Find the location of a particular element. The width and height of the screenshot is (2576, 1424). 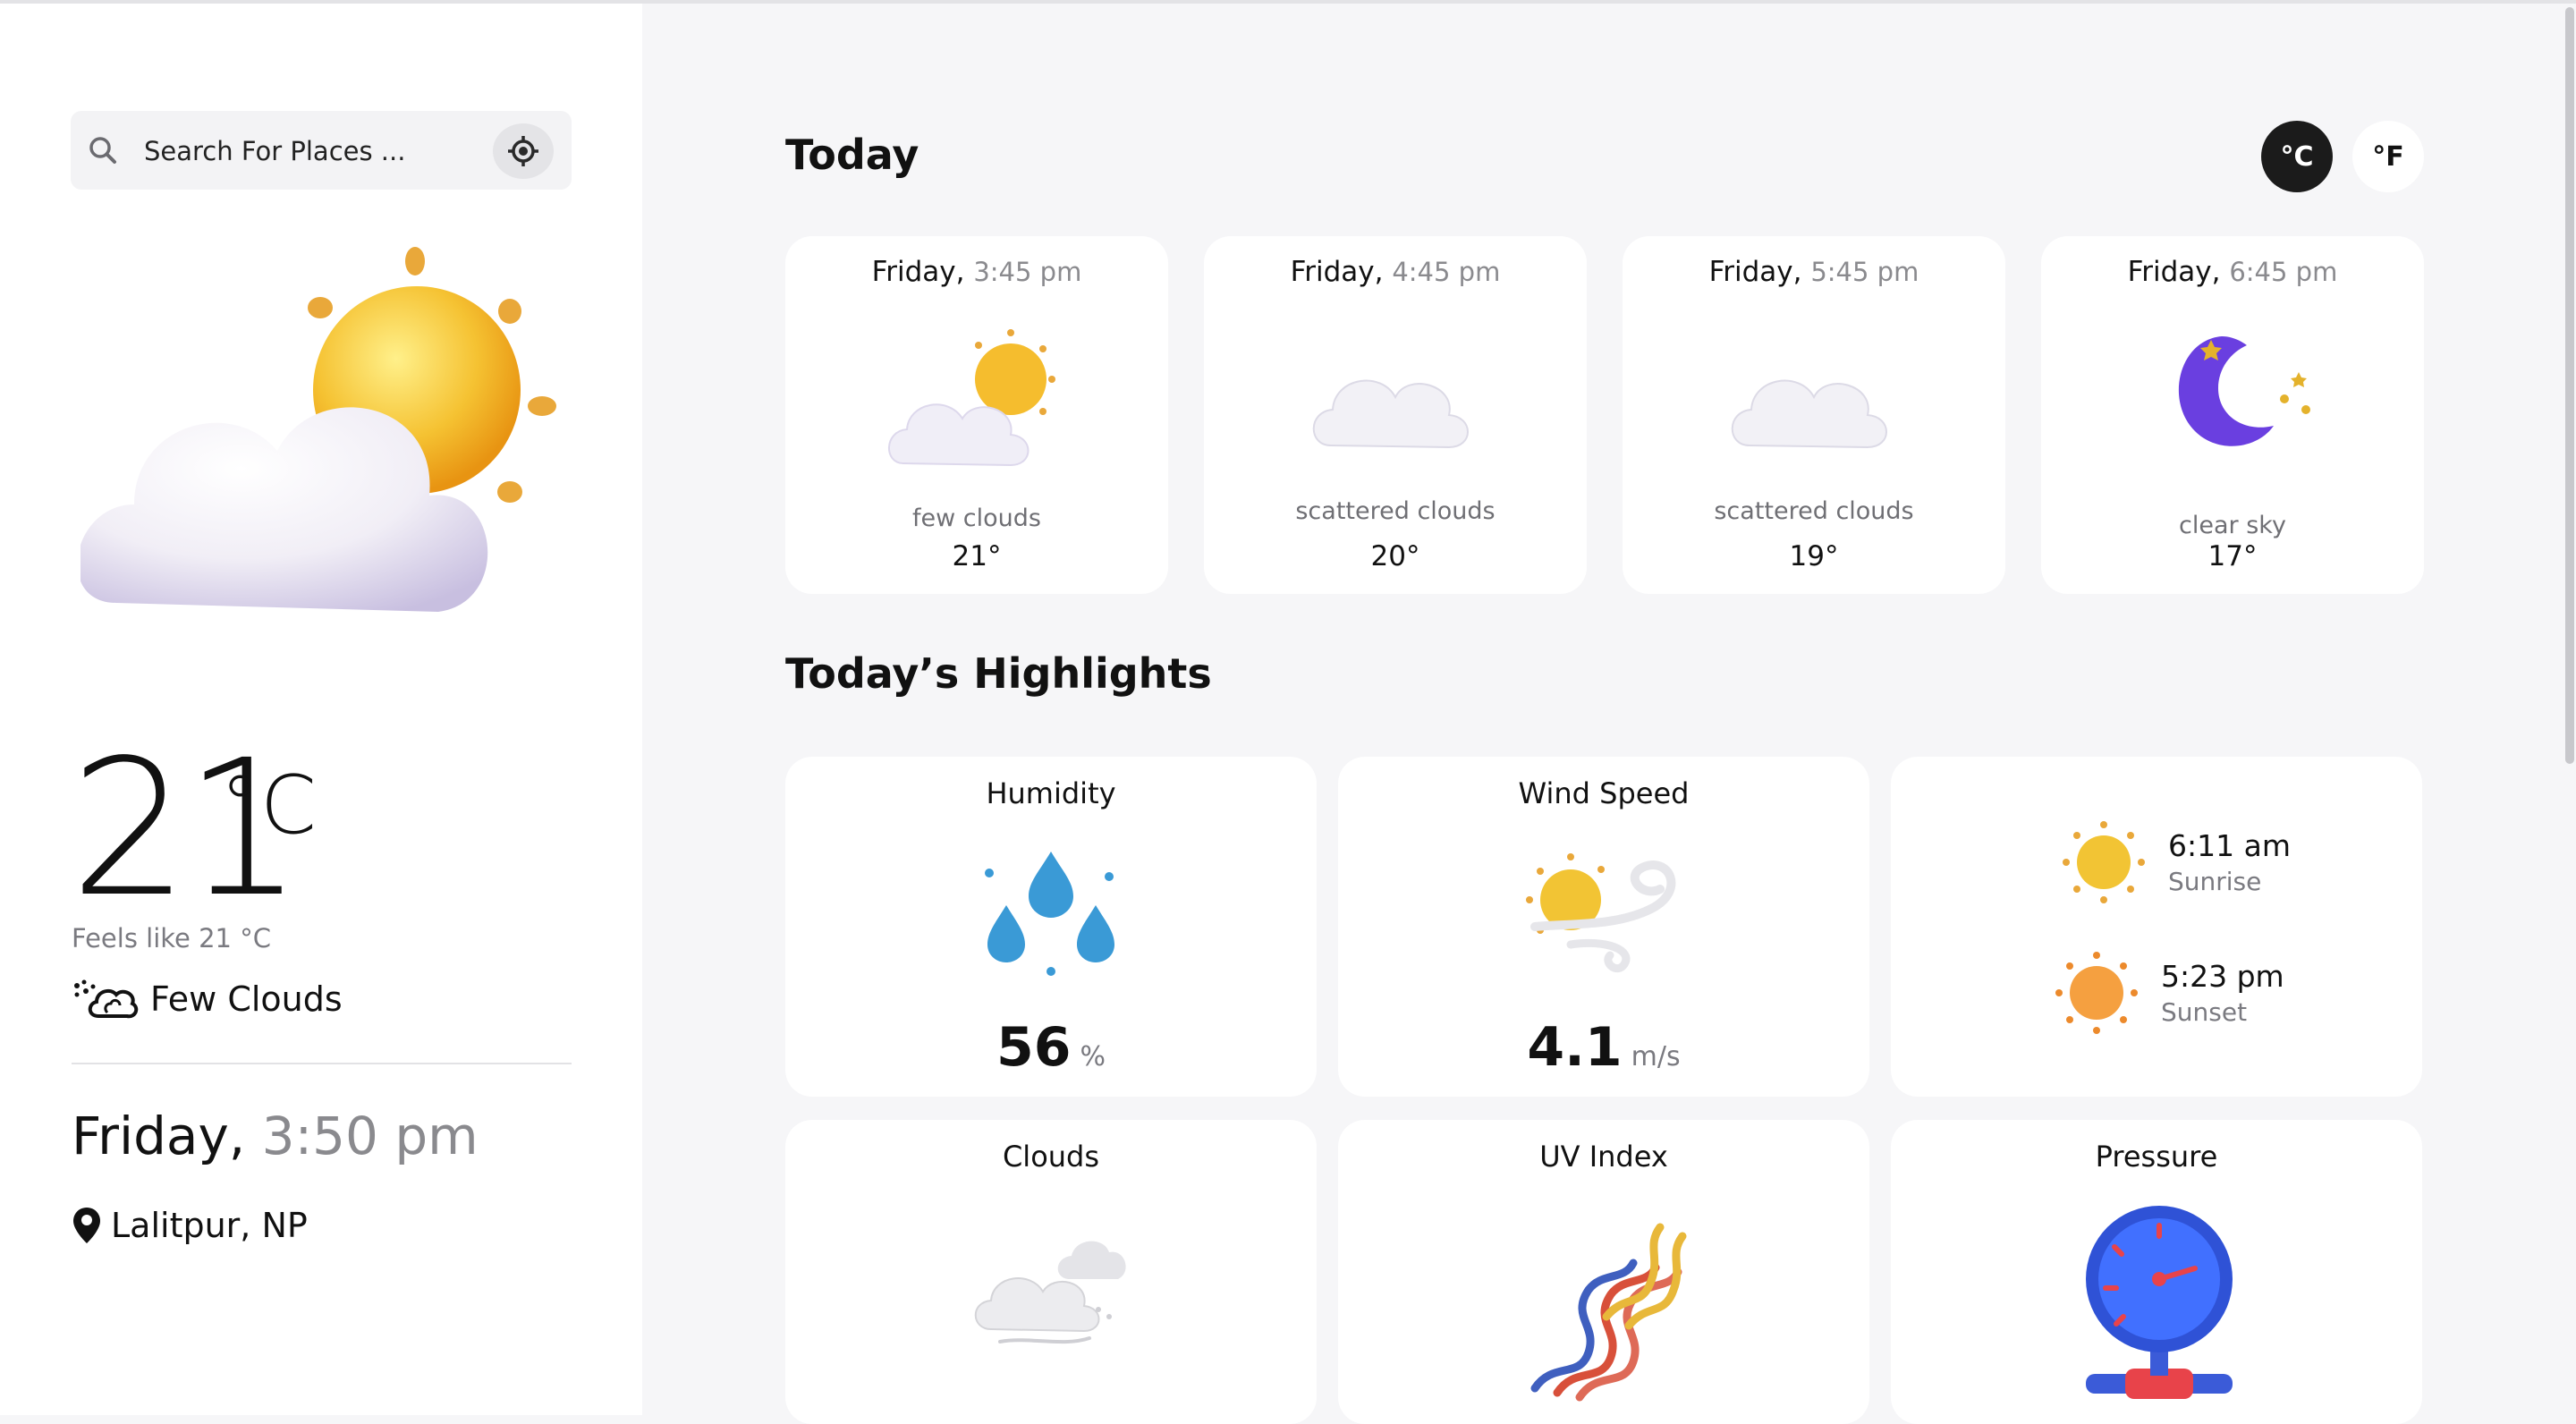

humidity-unit: % is located at coordinates (1093, 1056).